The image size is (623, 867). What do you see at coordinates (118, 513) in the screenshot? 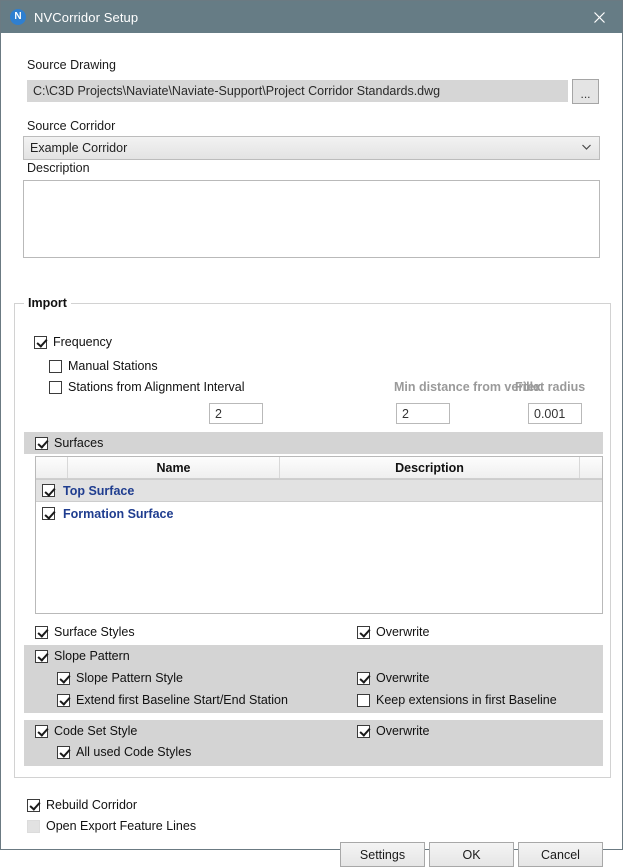
I see `row-name: Formation Surface` at bounding box center [118, 513].